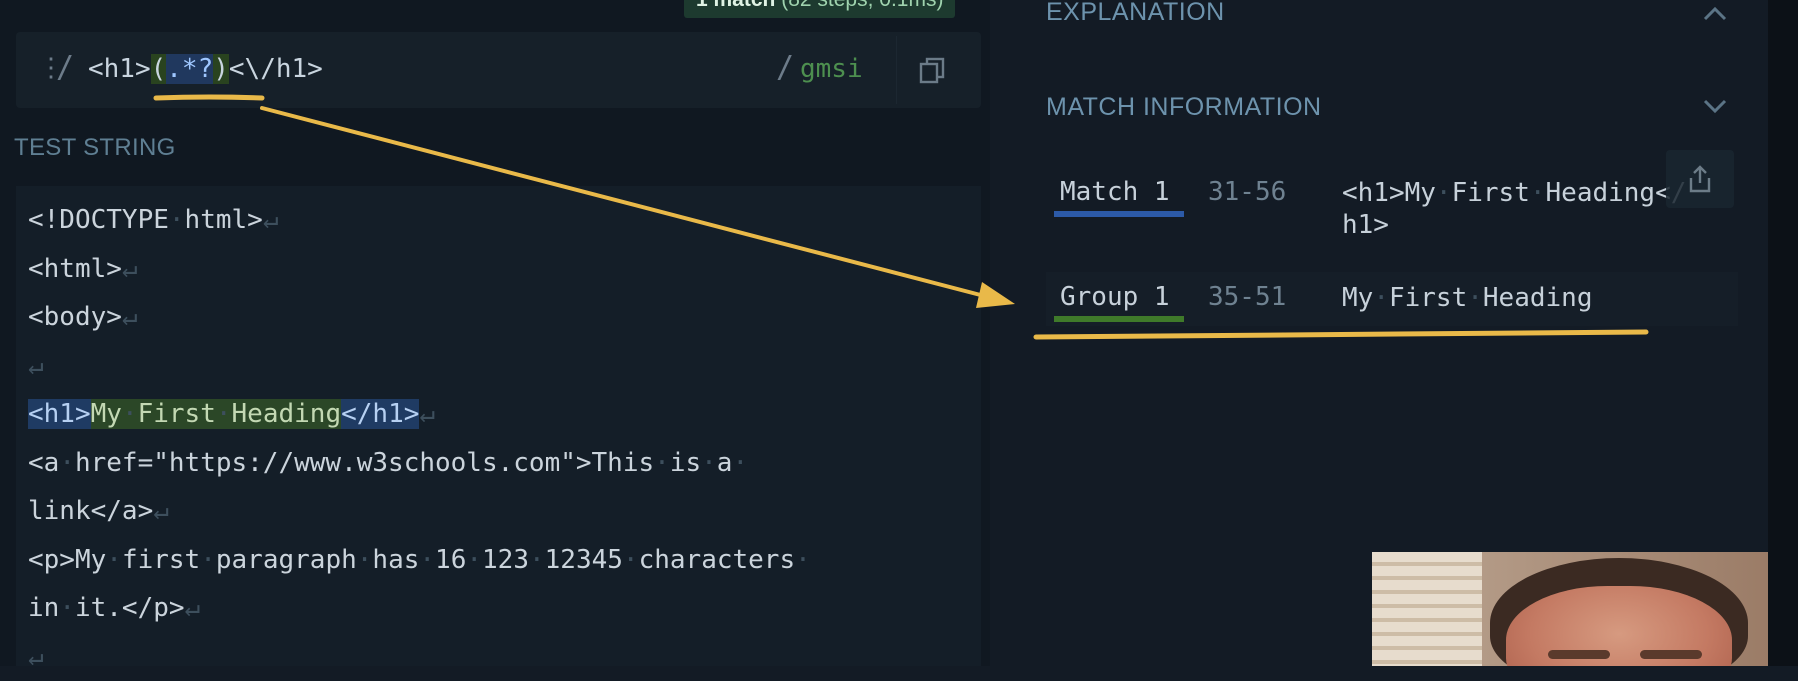  Describe the element at coordinates (1115, 192) in the screenshot. I see `match-label: Match 1` at that location.